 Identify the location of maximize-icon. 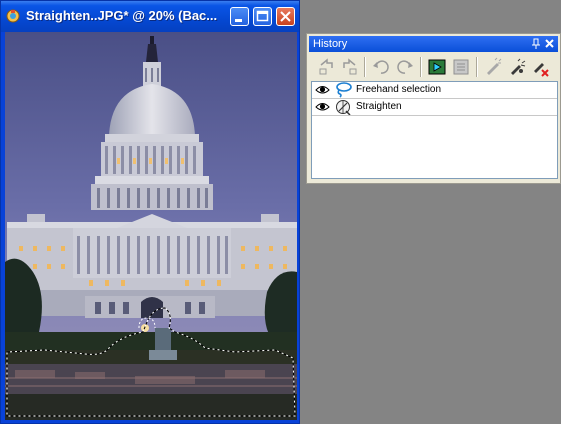
(262, 16).